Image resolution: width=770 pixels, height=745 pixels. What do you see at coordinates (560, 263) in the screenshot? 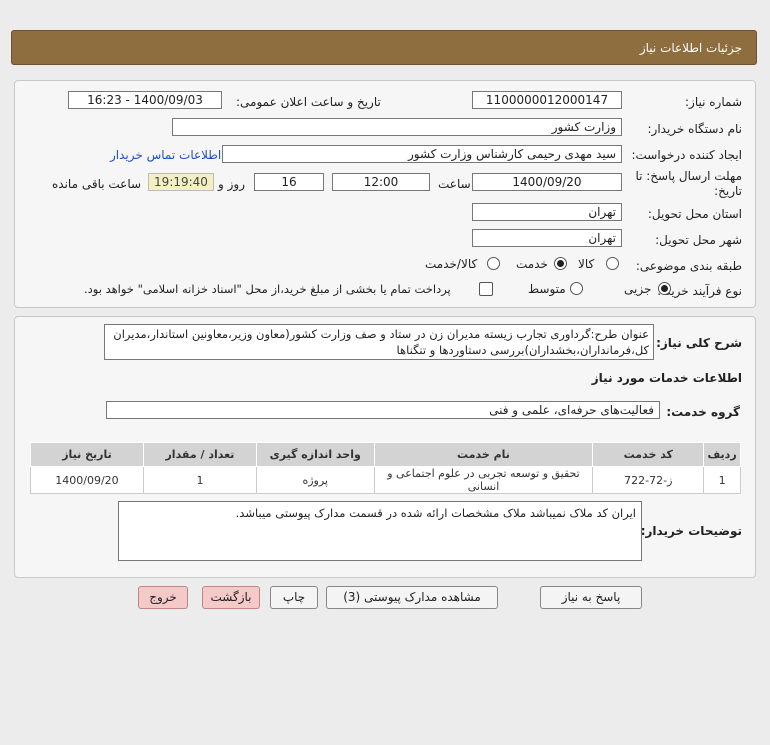
I see `category-radio-service` at bounding box center [560, 263].